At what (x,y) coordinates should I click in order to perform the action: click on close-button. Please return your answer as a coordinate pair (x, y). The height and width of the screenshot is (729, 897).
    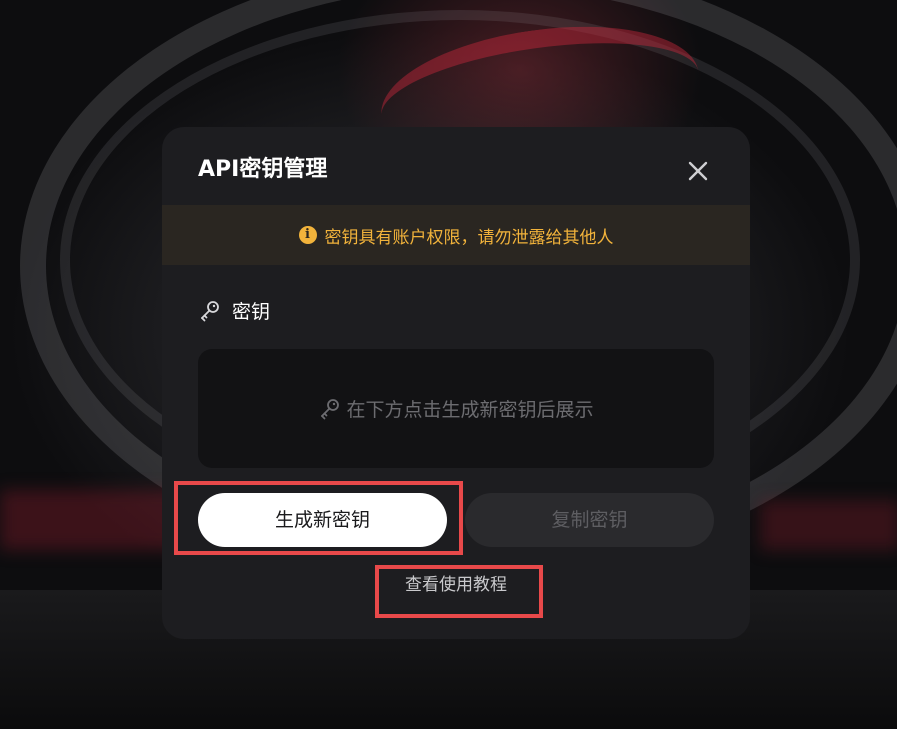
    Looking at the image, I should click on (698, 171).